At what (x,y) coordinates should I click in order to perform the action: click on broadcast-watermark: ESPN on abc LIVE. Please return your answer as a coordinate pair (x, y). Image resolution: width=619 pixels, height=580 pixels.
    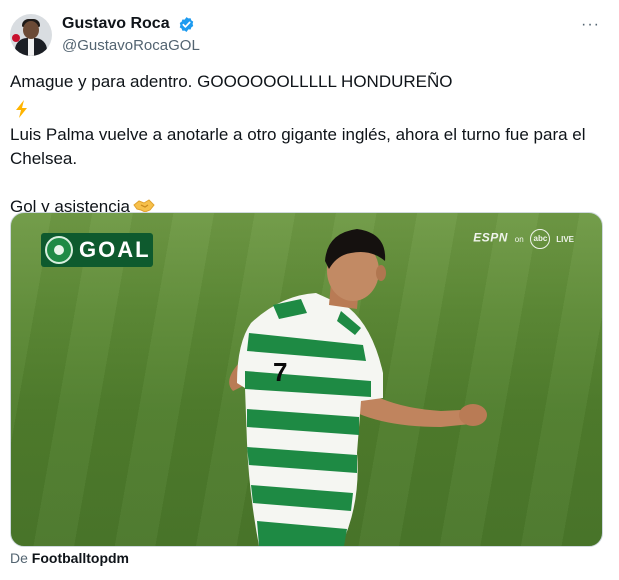
    Looking at the image, I should click on (523, 239).